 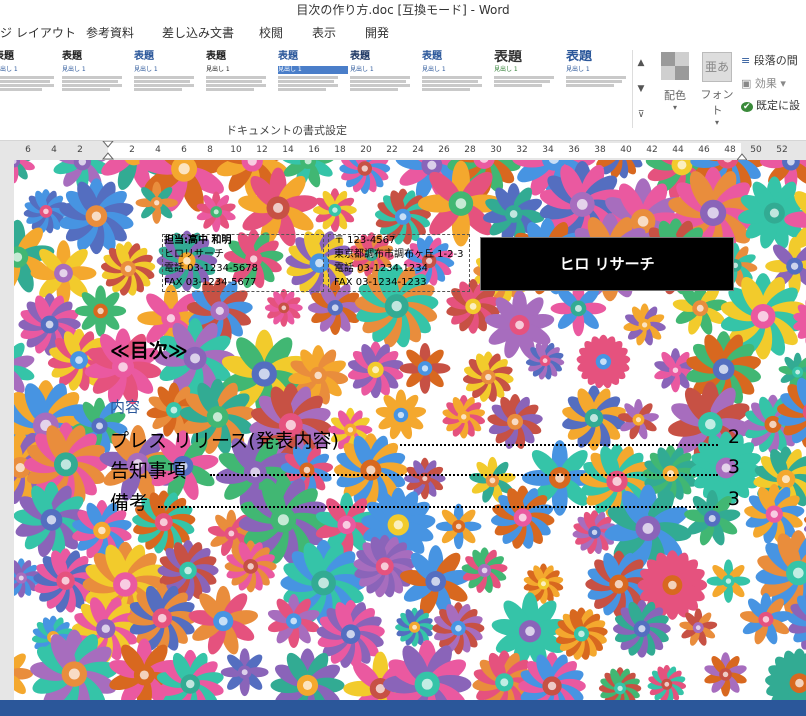 I want to click on toc-entry-label: プレス リリース(発表内容), so click(x=224, y=441).